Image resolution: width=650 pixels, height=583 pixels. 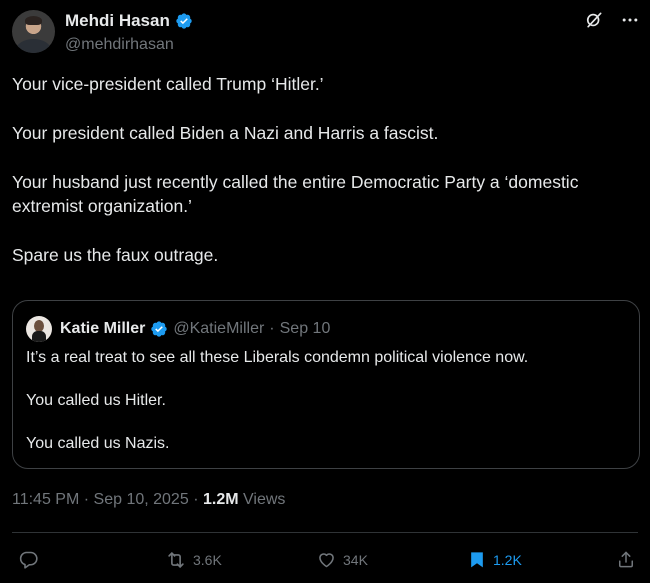 I want to click on tweet-date: Sep 10, 2025, so click(x=141, y=499).